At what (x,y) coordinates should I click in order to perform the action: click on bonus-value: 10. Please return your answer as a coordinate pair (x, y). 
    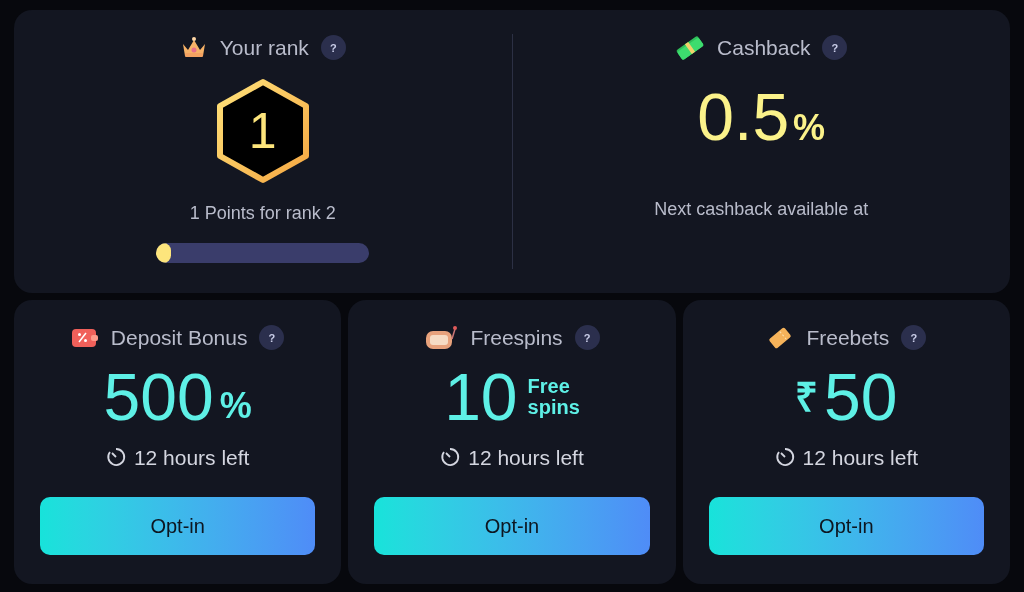
    Looking at the image, I should click on (481, 396).